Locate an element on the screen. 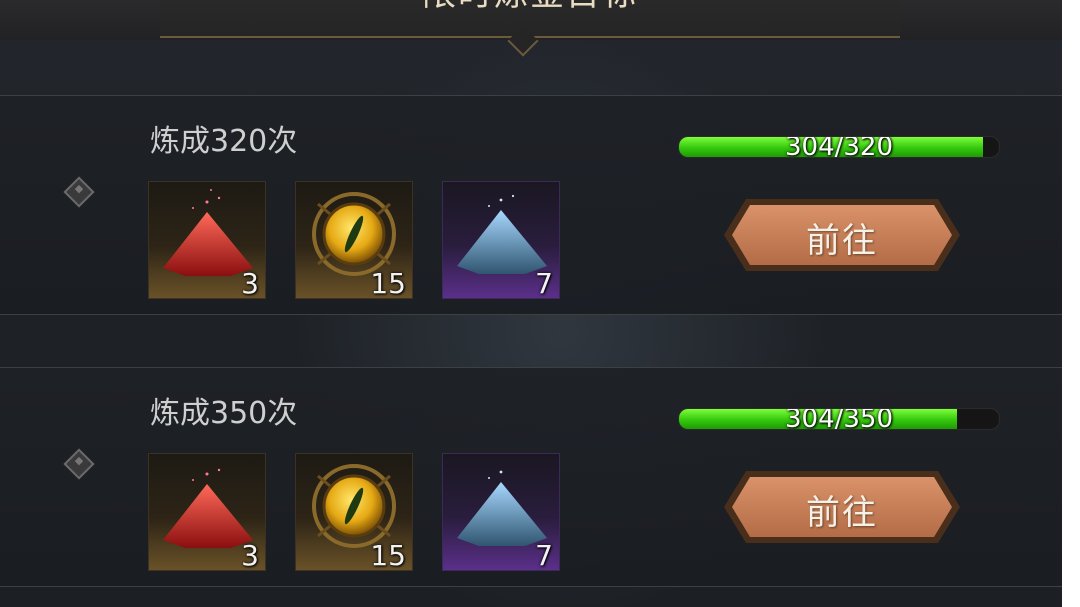 The image size is (1080, 607). progress-bar: 304/320 is located at coordinates (839, 147).